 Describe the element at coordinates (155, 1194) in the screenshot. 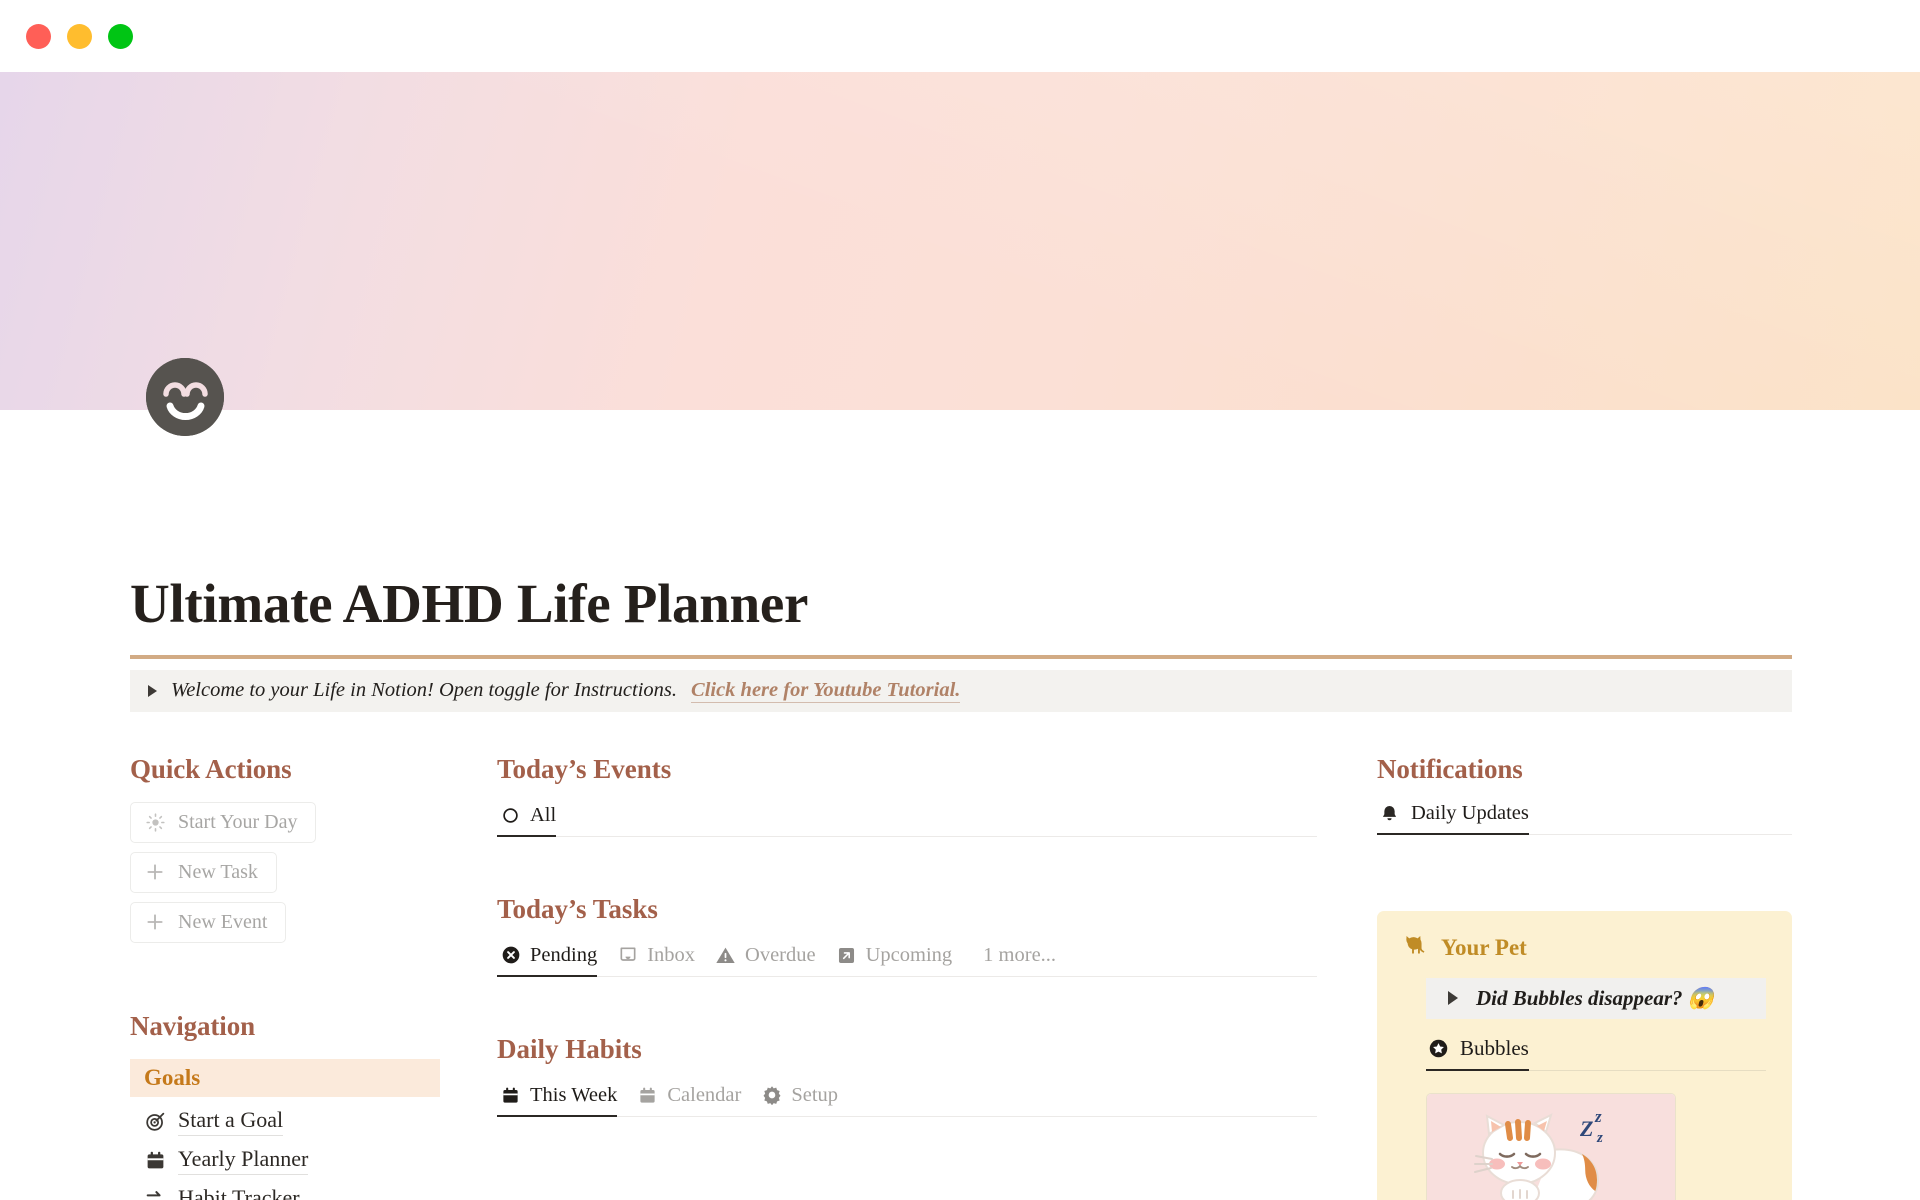

I see `repeat-icon` at that location.